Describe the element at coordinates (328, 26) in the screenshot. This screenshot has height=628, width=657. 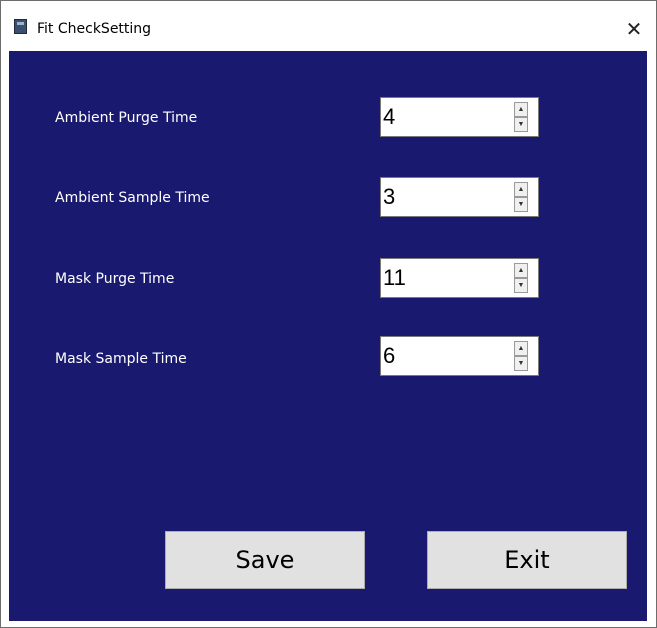
I see `title-bar: Fit CheckSetting ✕` at that location.